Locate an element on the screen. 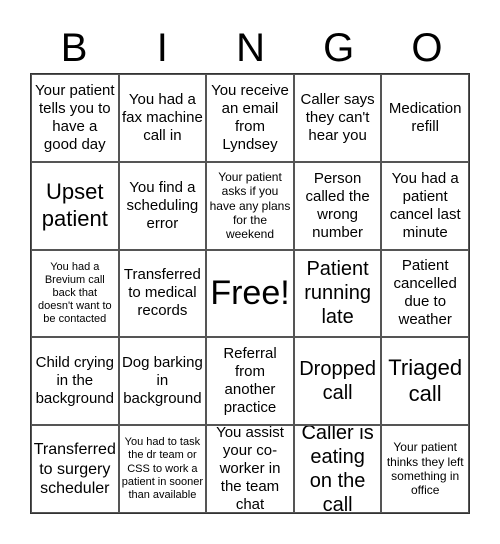 The width and height of the screenshot is (500, 544). bingo-cell: Dropped call is located at coordinates (337, 381).